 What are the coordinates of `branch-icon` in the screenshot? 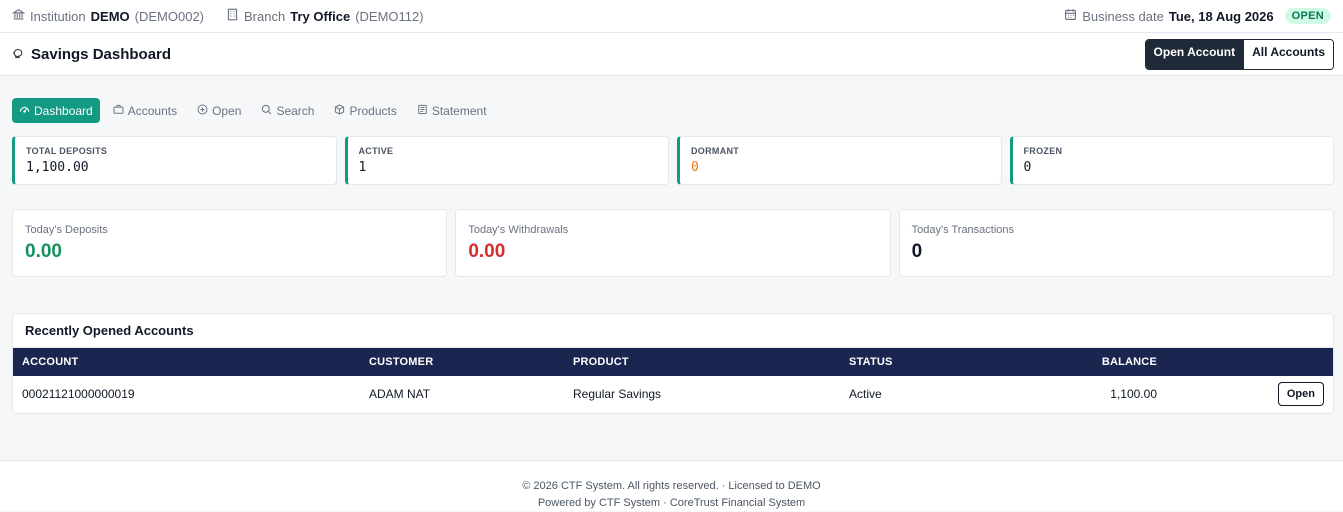 It's located at (232, 16).